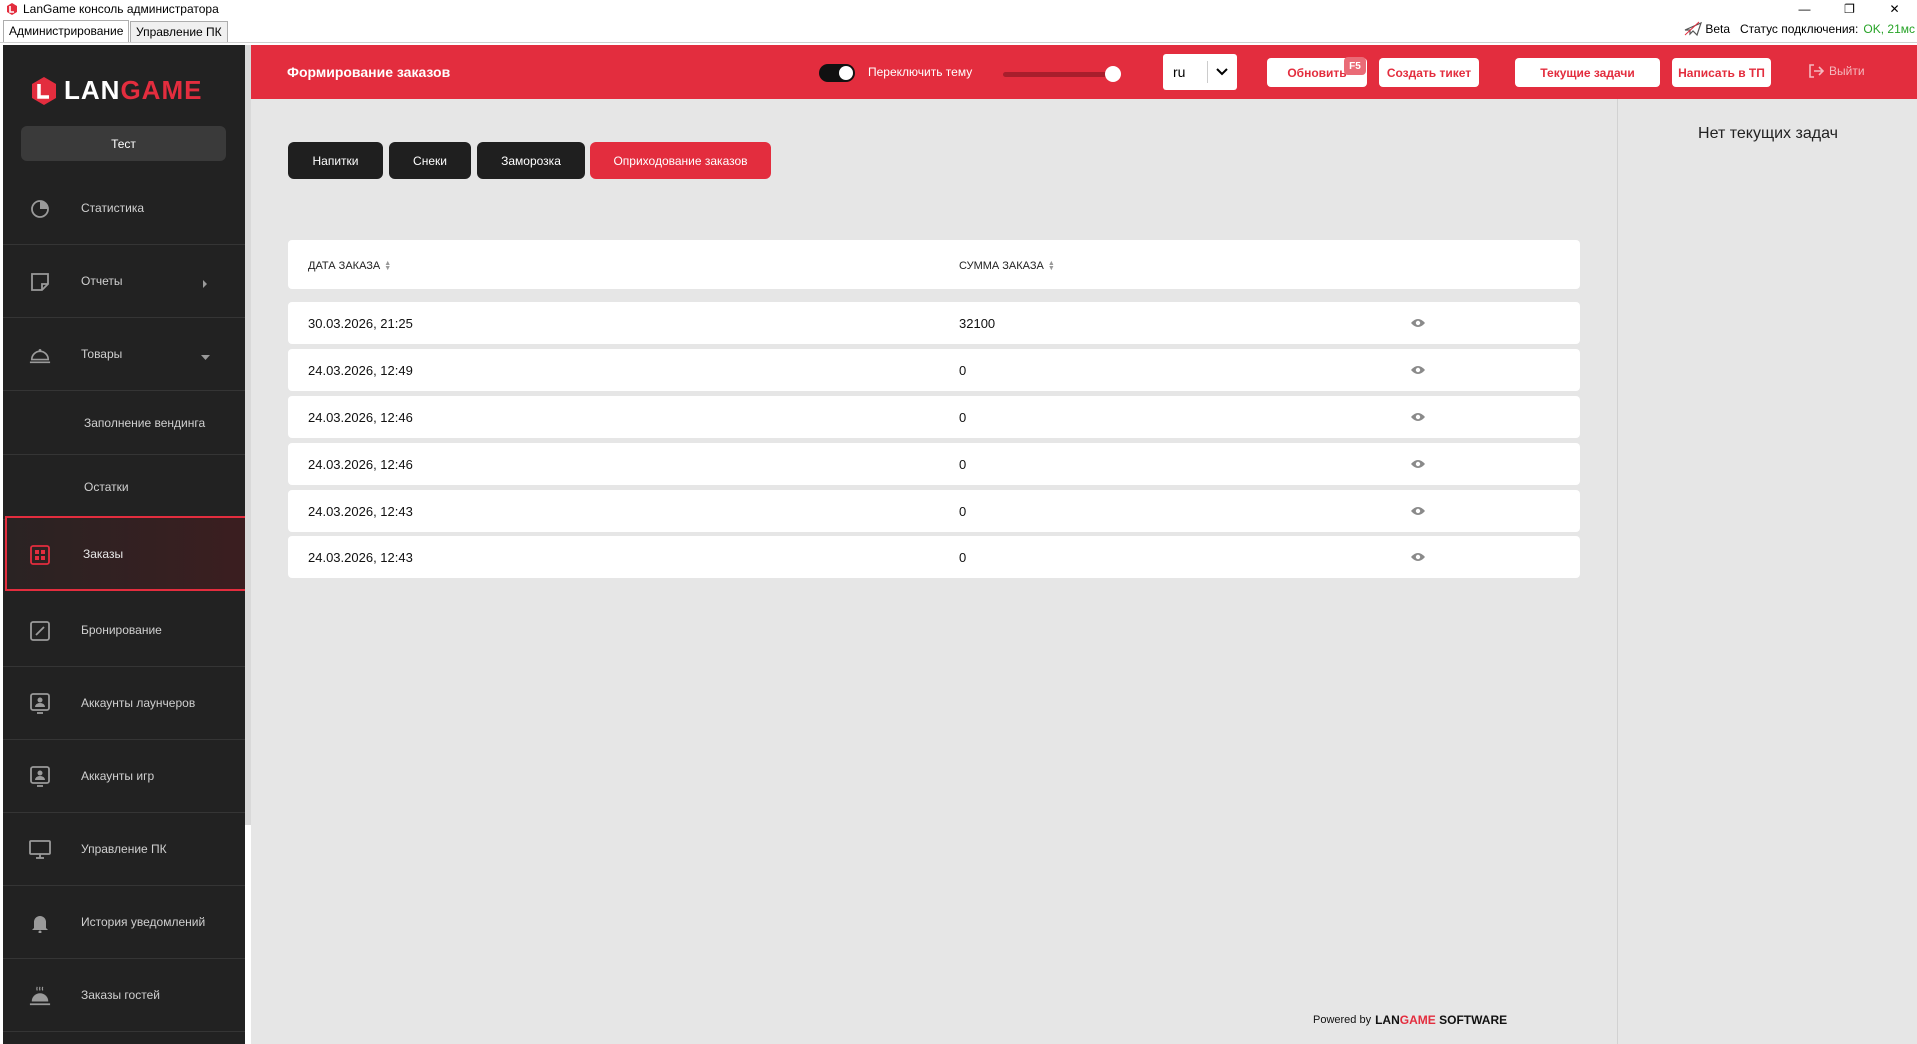 This screenshot has width=1917, height=1044. I want to click on footer-brand-game: GAME, so click(1417, 1020).